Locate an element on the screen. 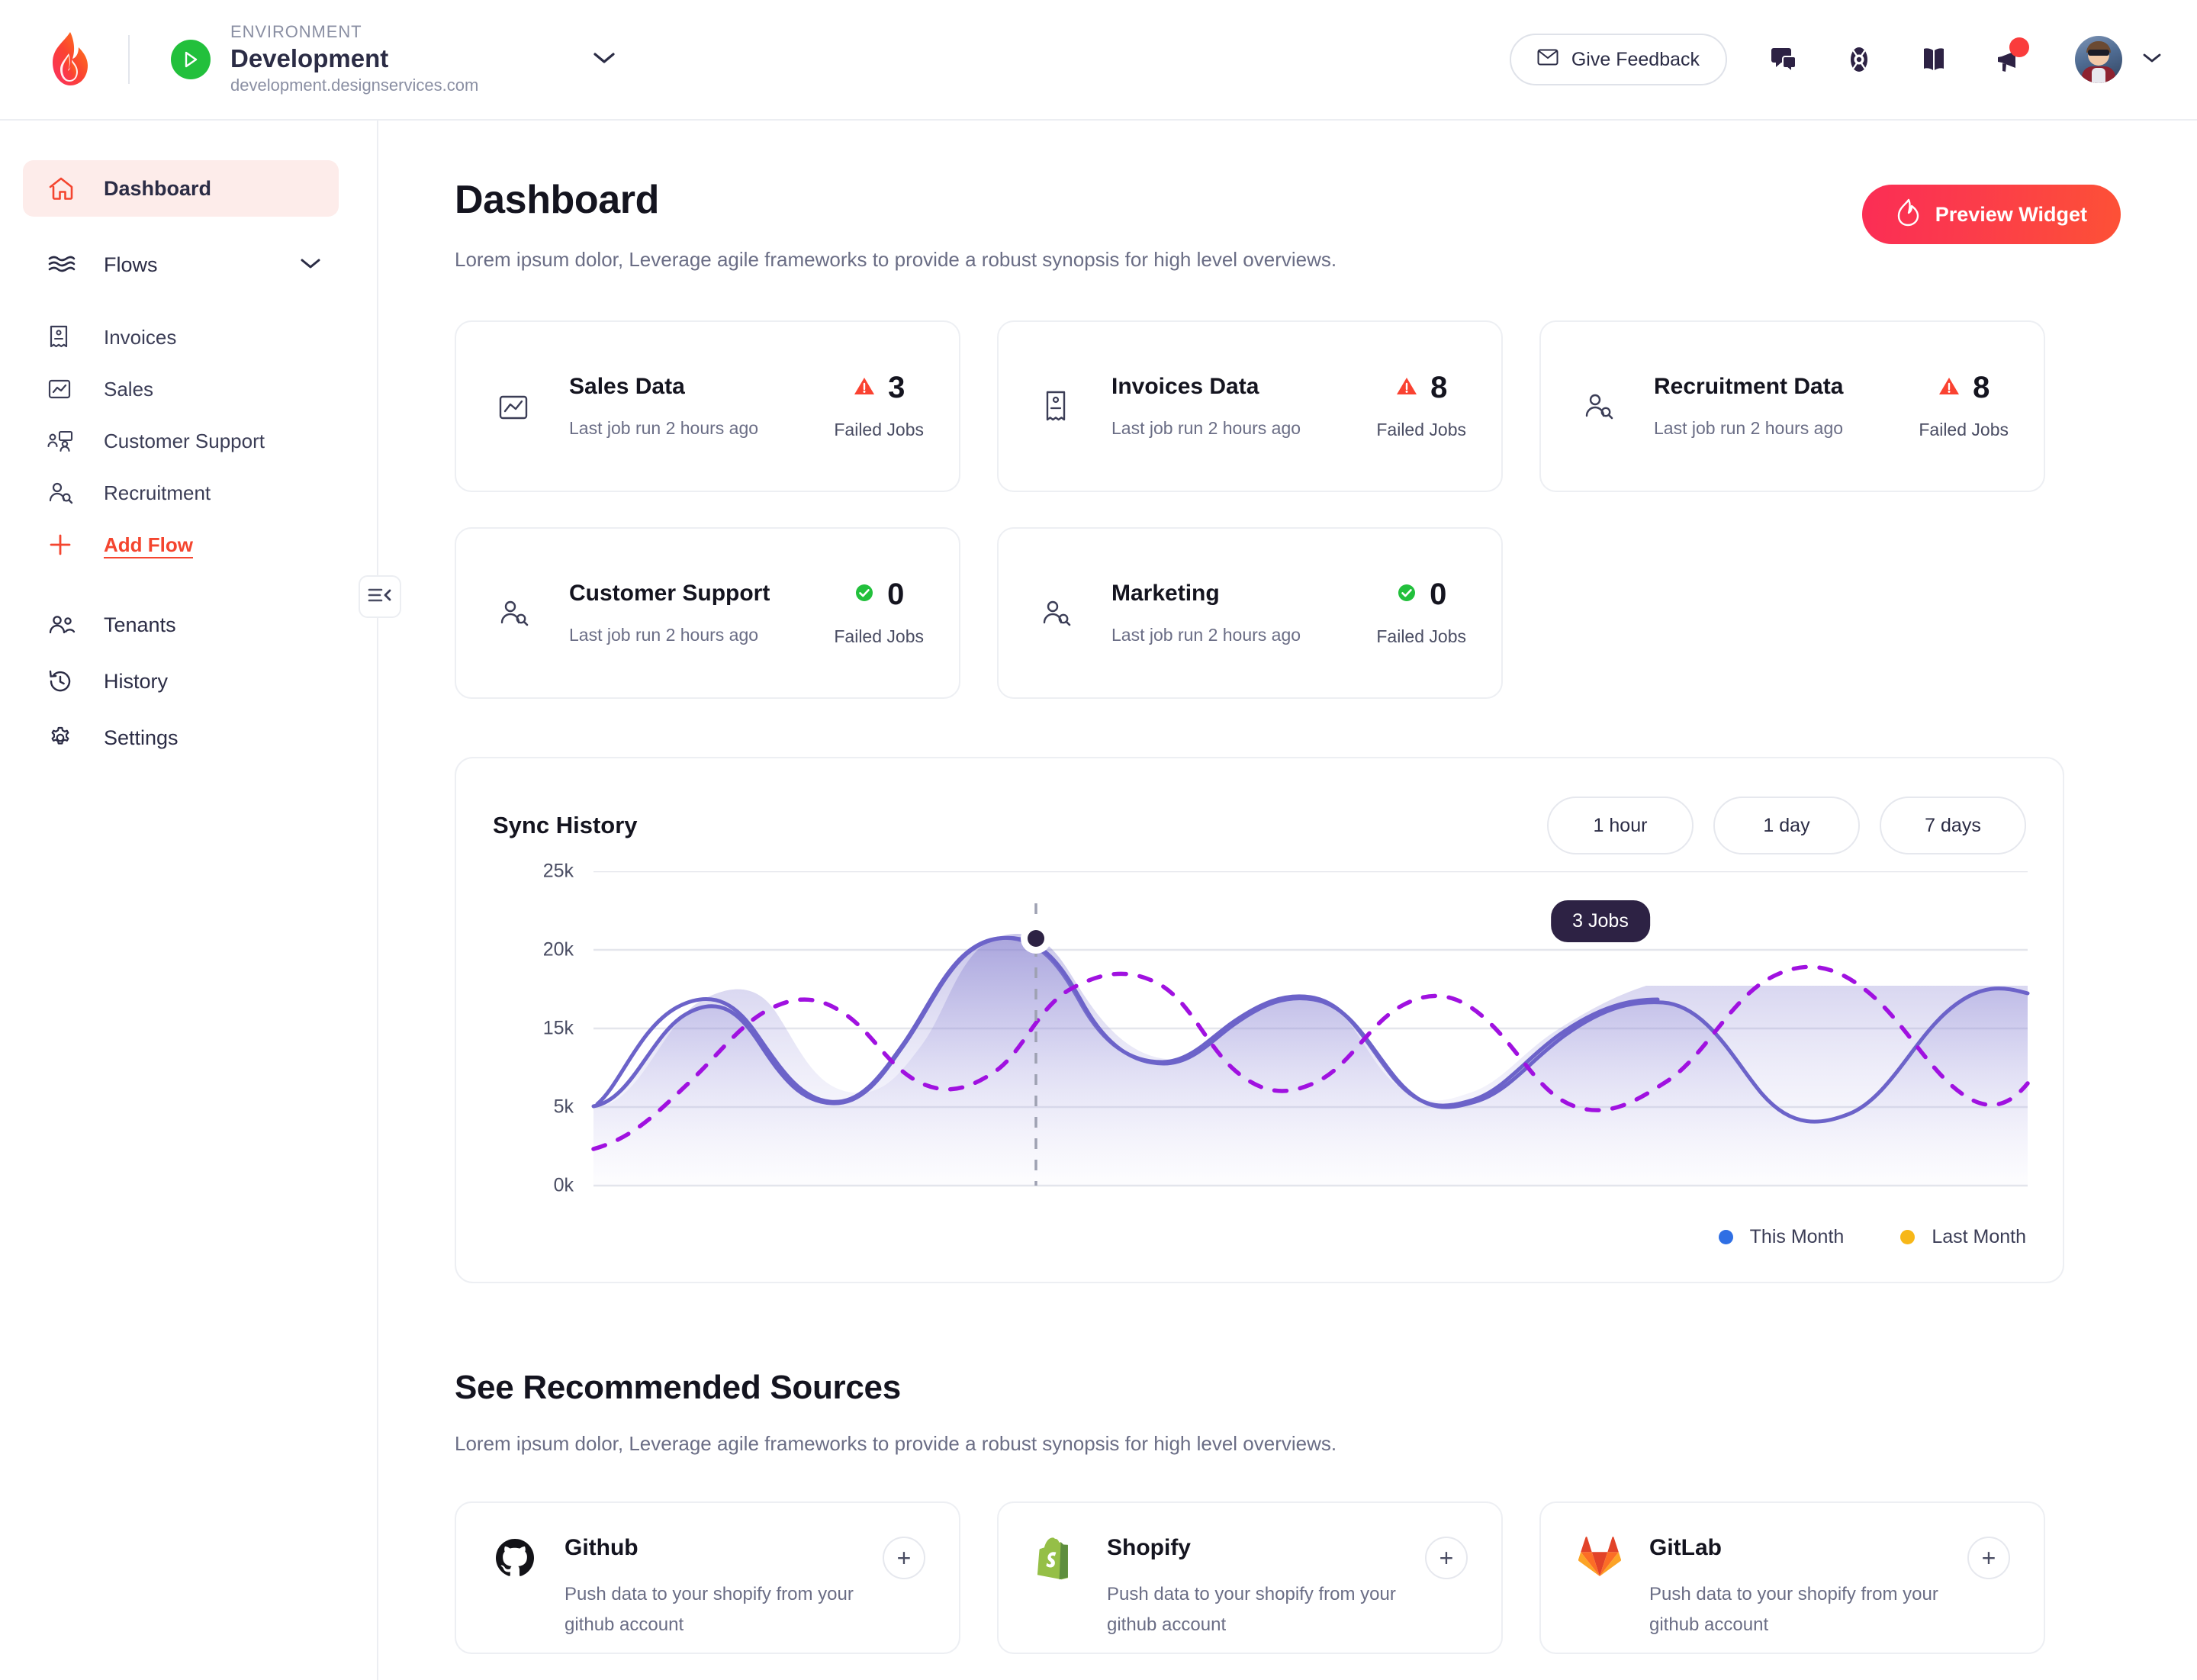  environment-name: Development is located at coordinates (309, 58).